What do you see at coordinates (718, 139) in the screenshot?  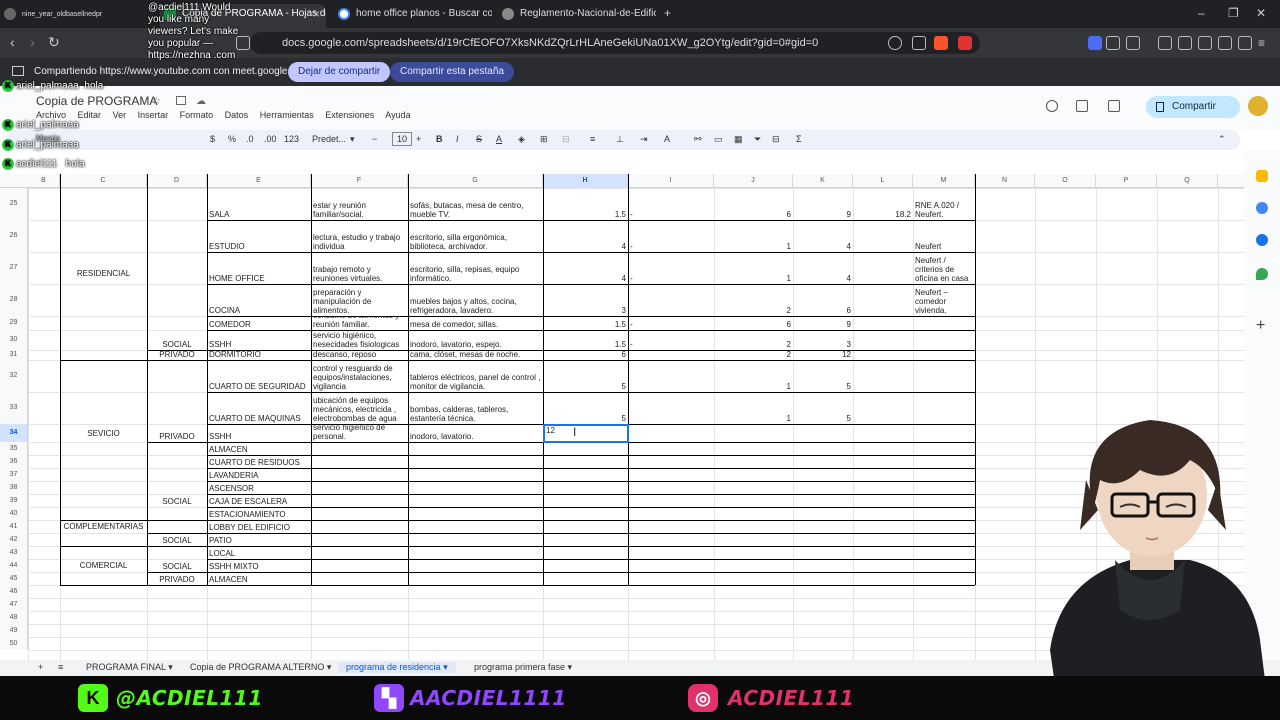 I see `comment-icon: ▭` at bounding box center [718, 139].